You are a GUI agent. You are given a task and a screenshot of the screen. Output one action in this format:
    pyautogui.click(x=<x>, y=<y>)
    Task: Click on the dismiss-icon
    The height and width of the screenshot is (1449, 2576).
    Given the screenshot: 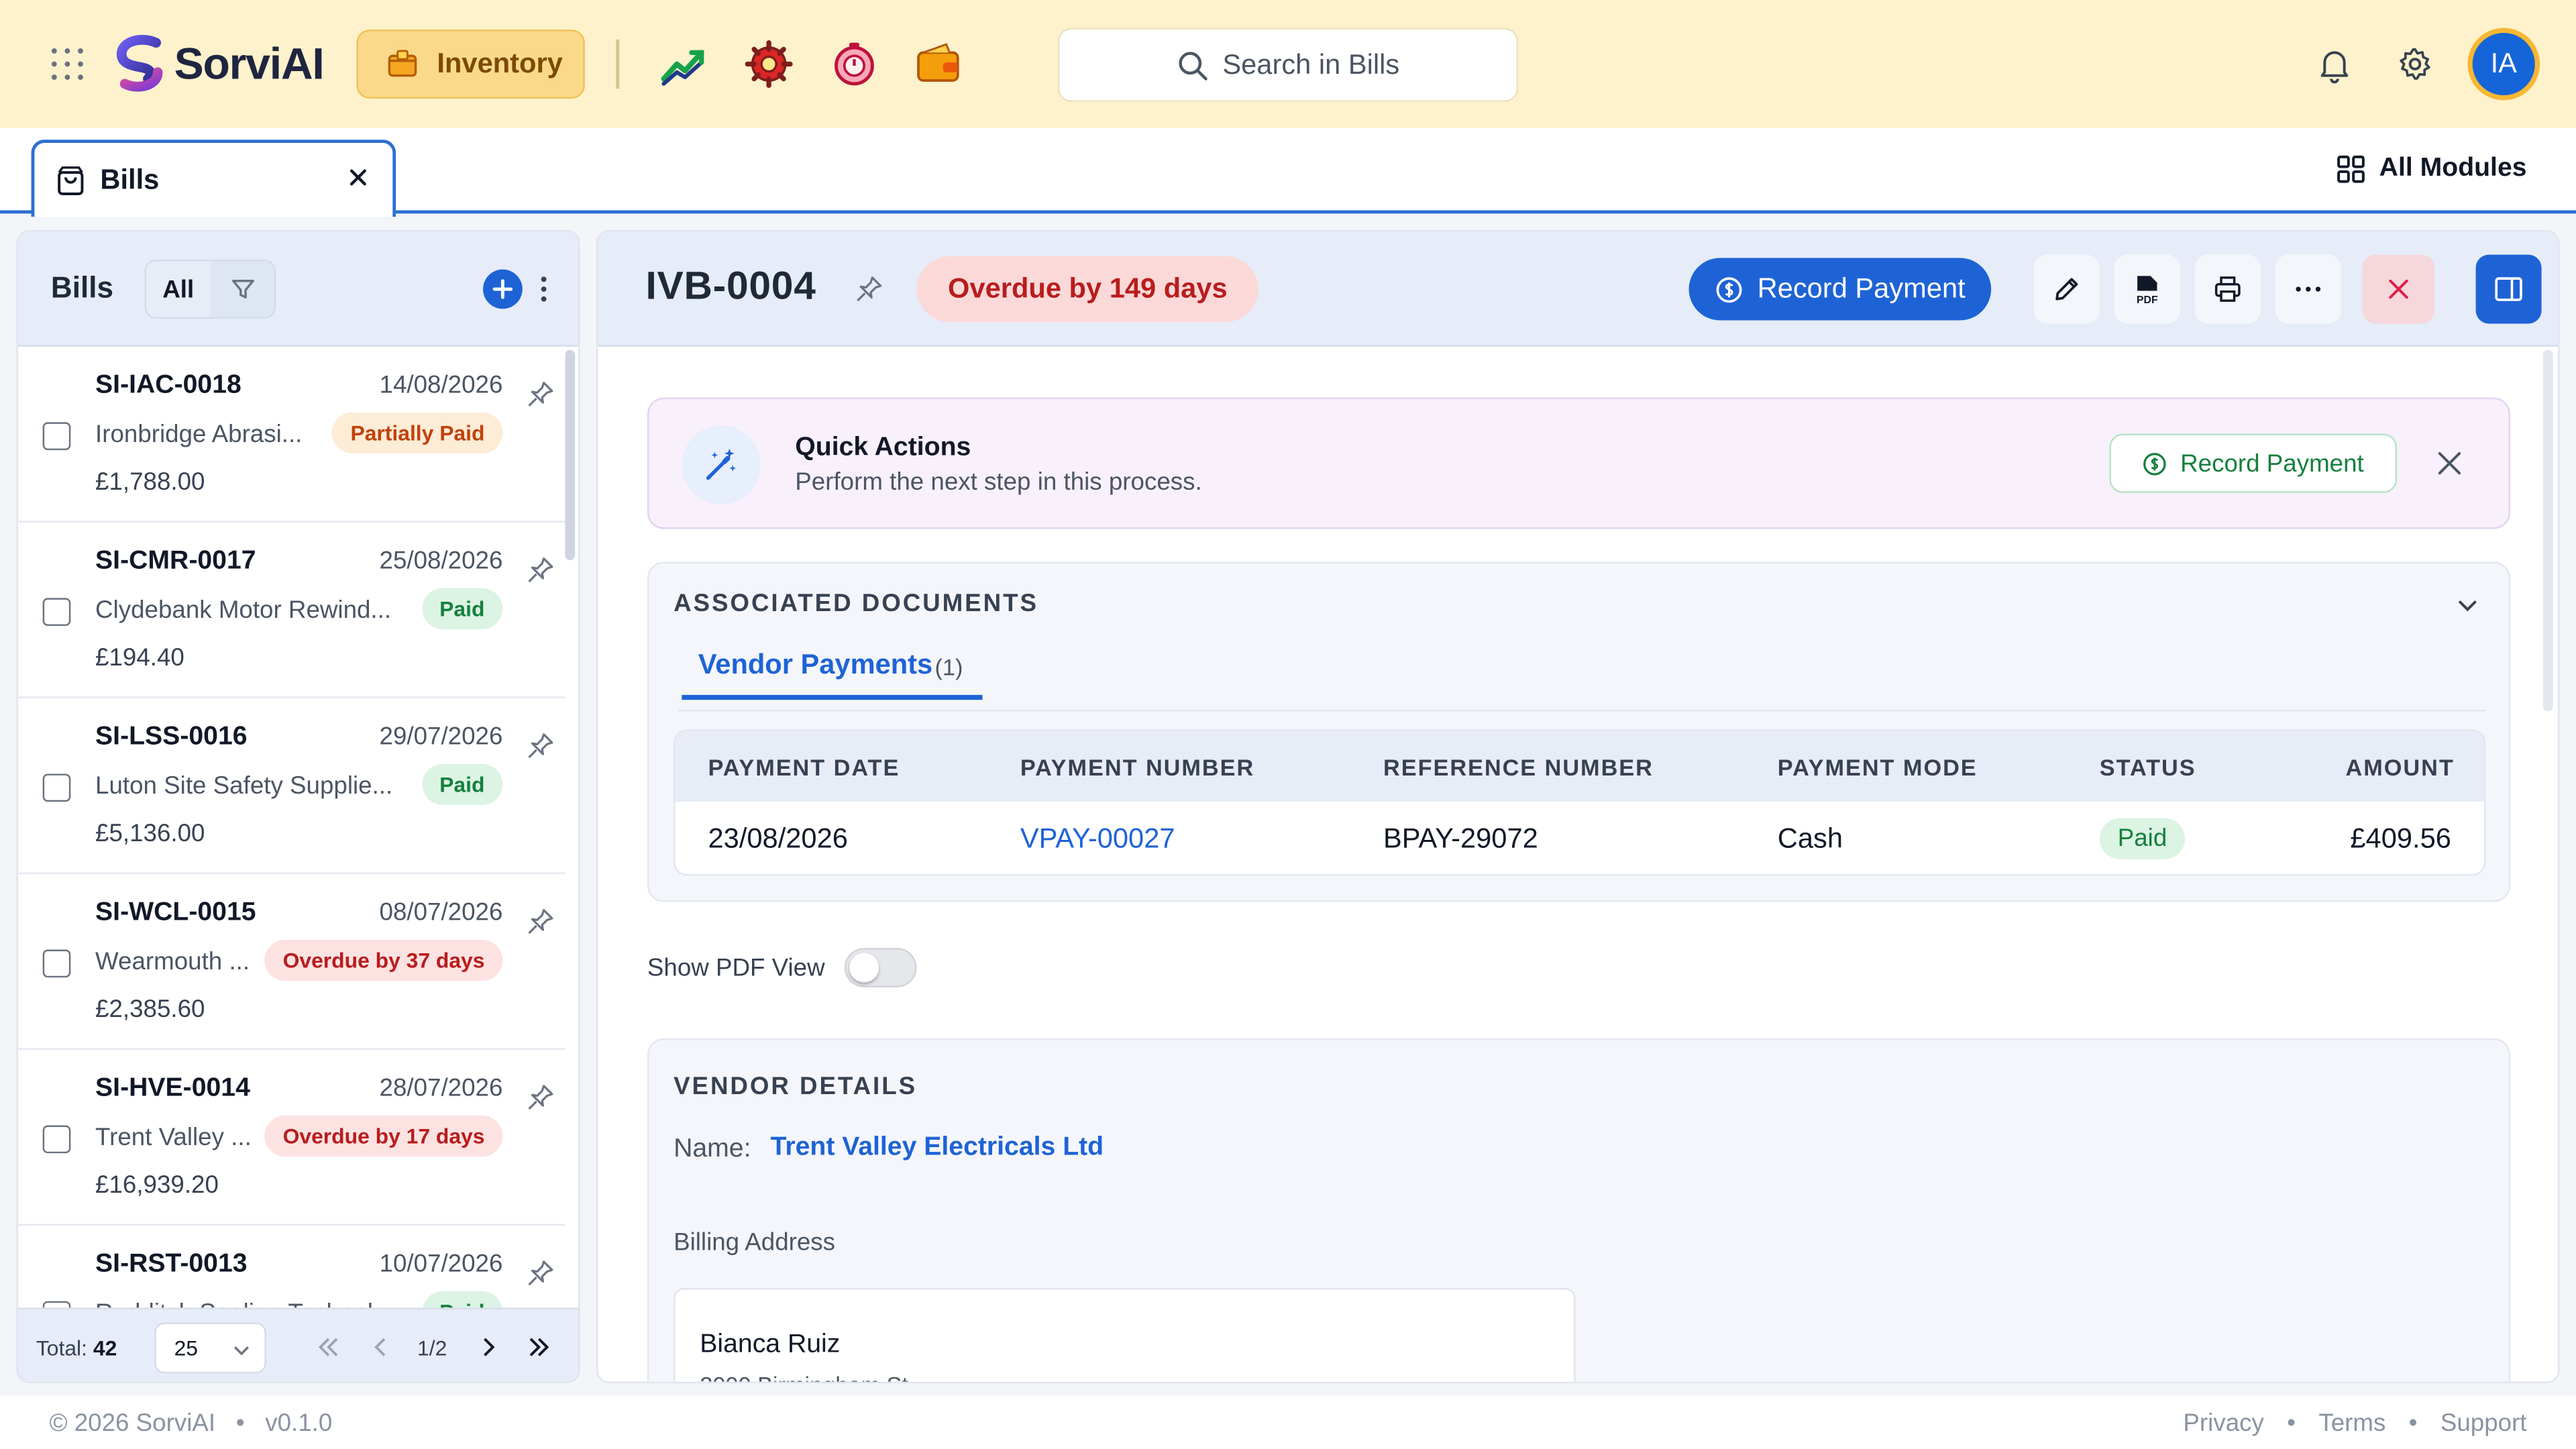 What is the action you would take?
    pyautogui.click(x=2449, y=463)
    